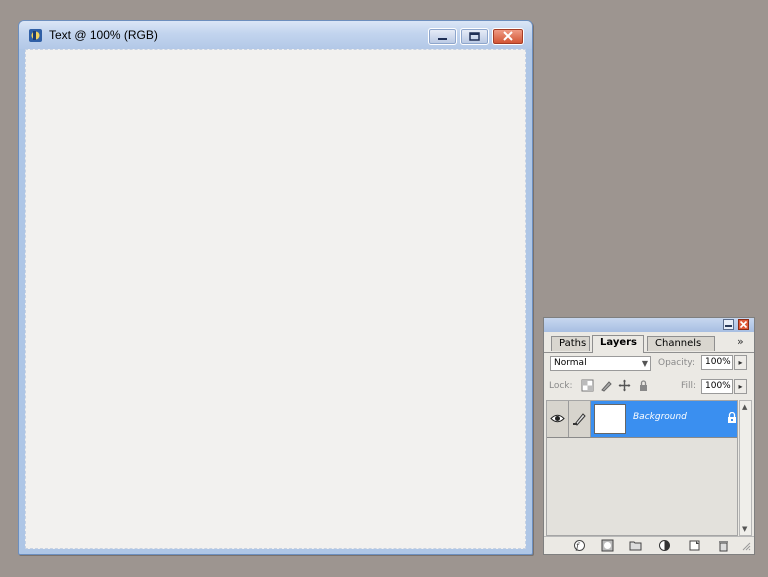 This screenshot has height=577, width=768. Describe the element at coordinates (618, 344) in the screenshot. I see `tab-layers: Layers` at that location.